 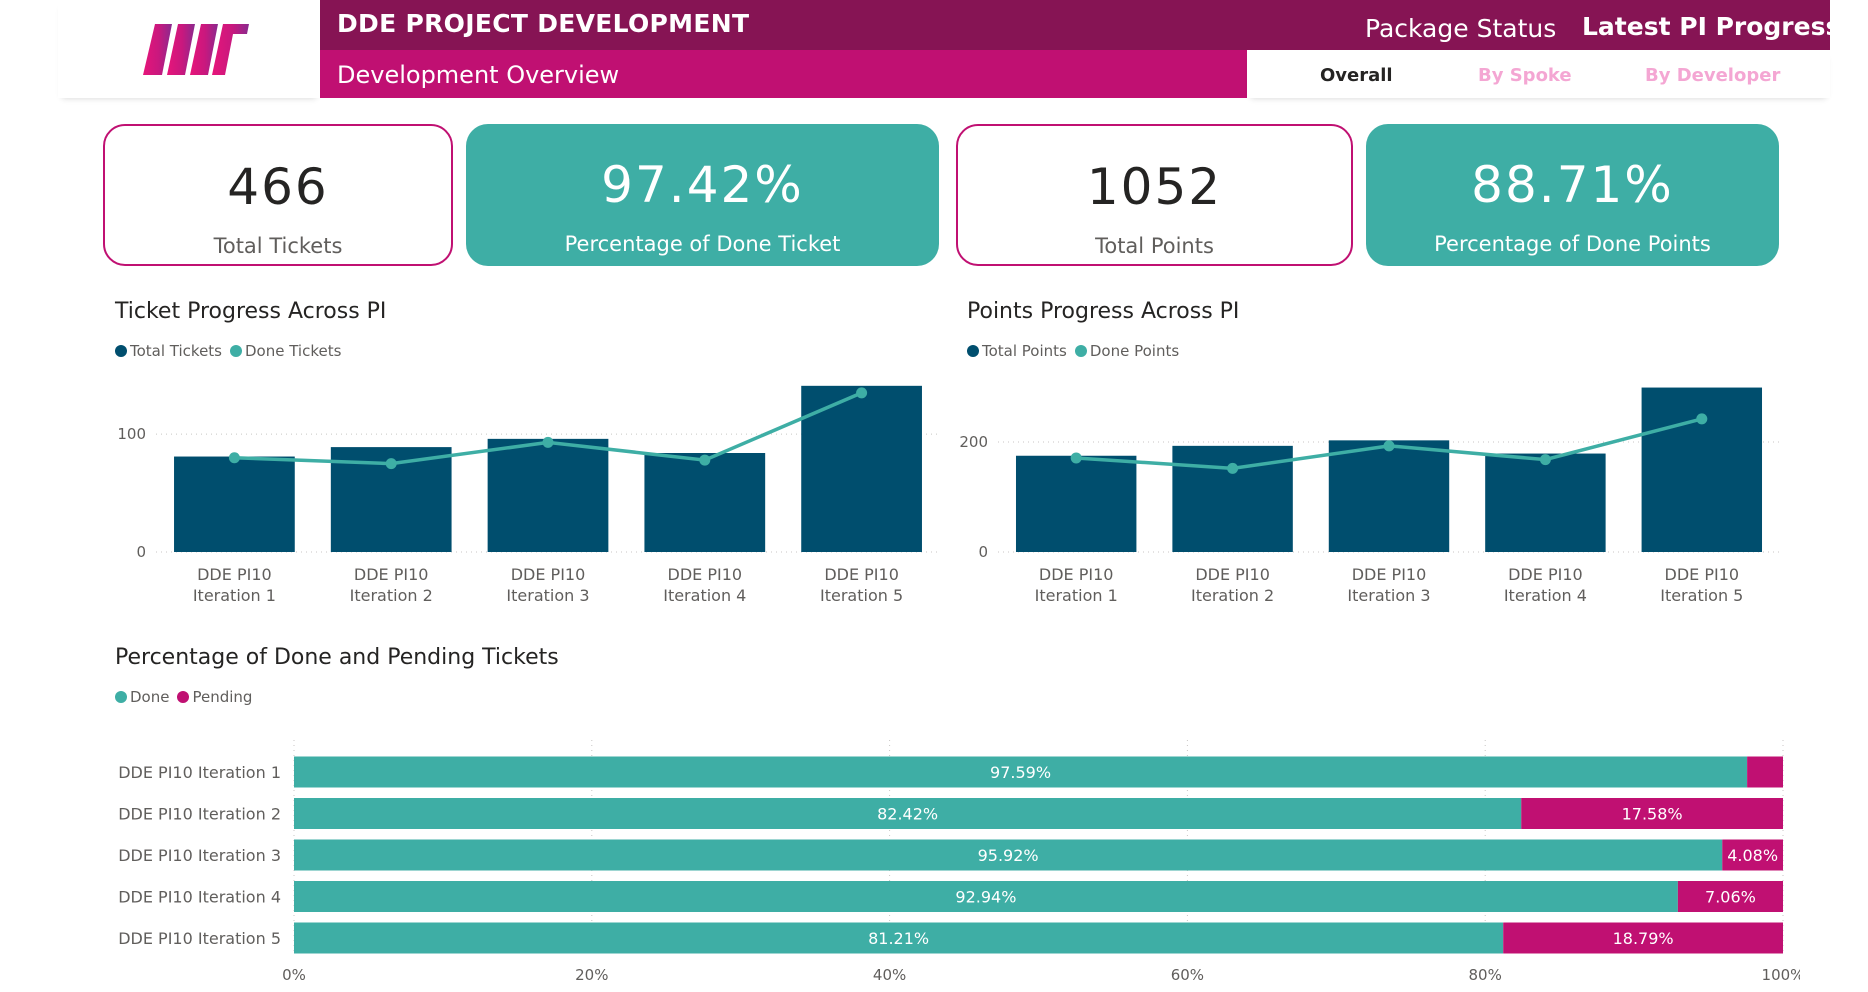 I want to click on legend-done-pending: Done Pending, so click(x=187, y=697).